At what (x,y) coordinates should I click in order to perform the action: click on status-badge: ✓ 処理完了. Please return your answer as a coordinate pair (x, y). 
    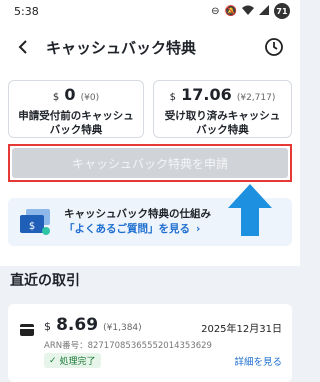
    Looking at the image, I should click on (72, 360).